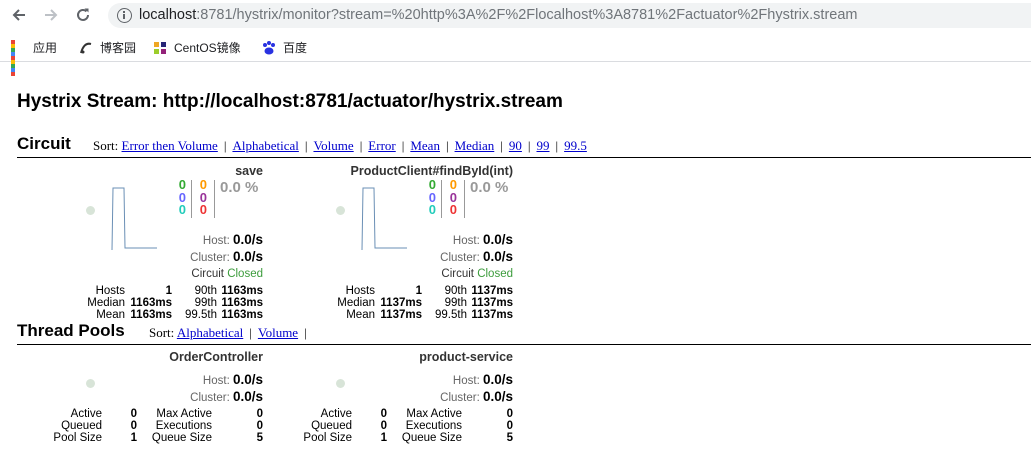 The width and height of the screenshot is (1031, 472). What do you see at coordinates (575, 145) in the screenshot?
I see `sort-99-5: 99.5` at bounding box center [575, 145].